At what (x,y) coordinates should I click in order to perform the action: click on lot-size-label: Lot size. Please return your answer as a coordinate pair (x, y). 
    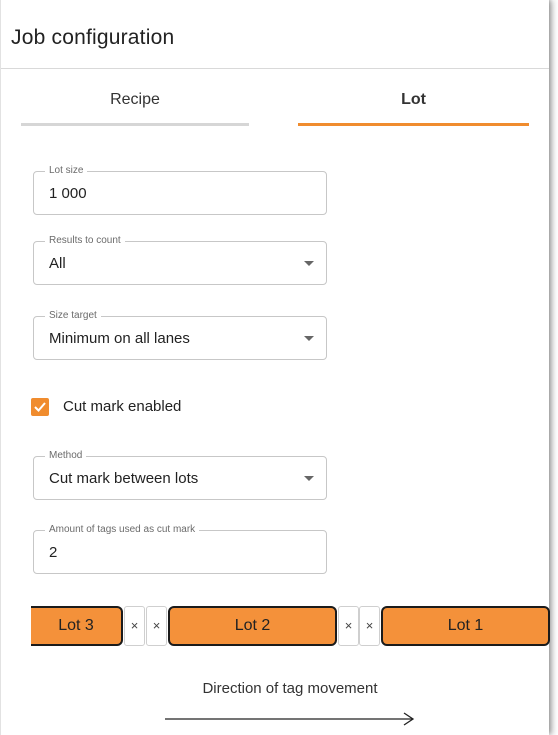
    Looking at the image, I should click on (66, 171).